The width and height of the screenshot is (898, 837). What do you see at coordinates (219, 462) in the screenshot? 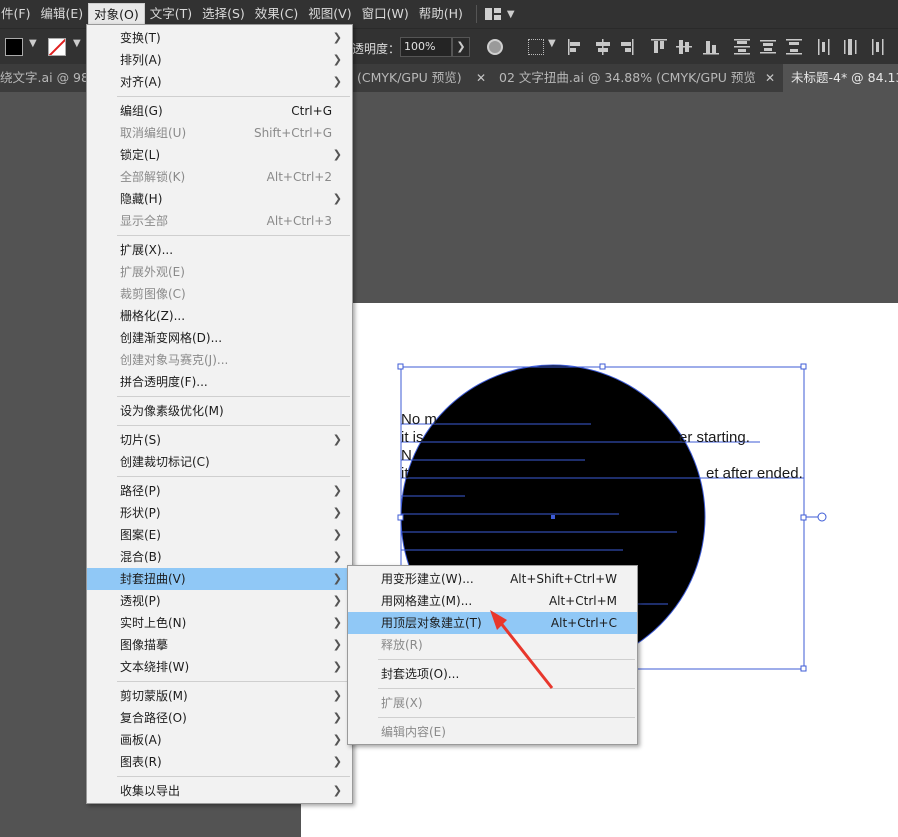
I see `object_menu-item: 创建裁切标记(C)` at bounding box center [219, 462].